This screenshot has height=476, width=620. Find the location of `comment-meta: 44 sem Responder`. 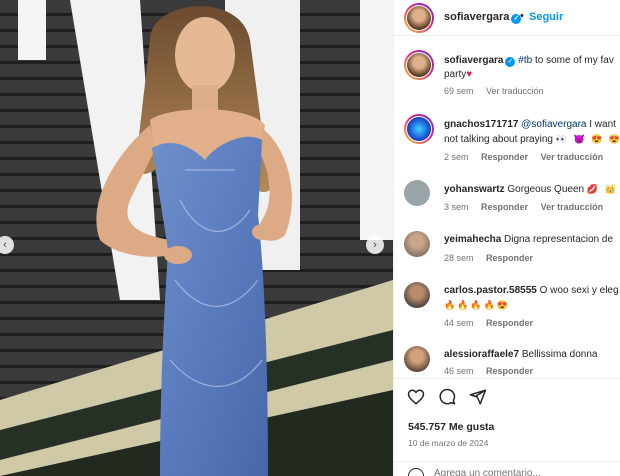

comment-meta: 44 sem Responder is located at coordinates (493, 323).